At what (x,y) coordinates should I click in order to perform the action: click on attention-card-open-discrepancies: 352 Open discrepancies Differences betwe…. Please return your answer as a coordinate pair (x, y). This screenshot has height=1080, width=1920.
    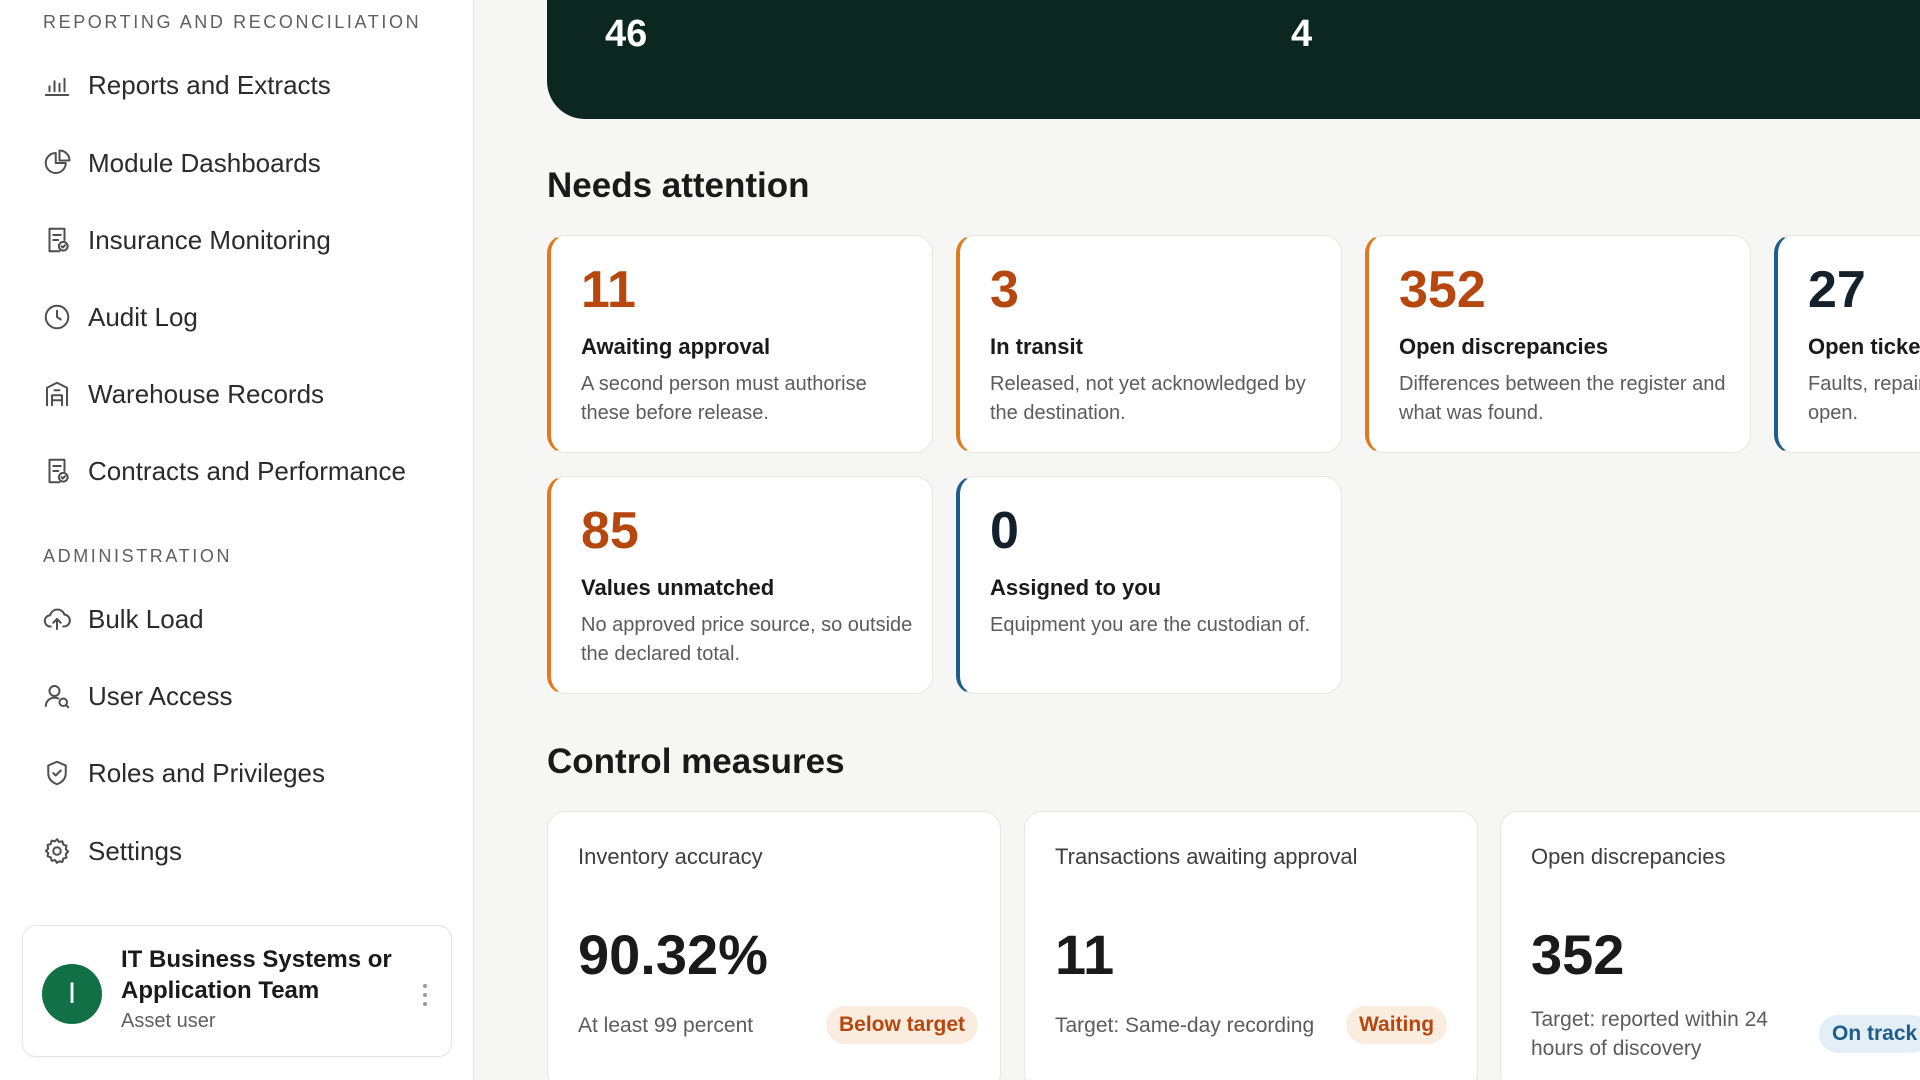
    Looking at the image, I should click on (1558, 344).